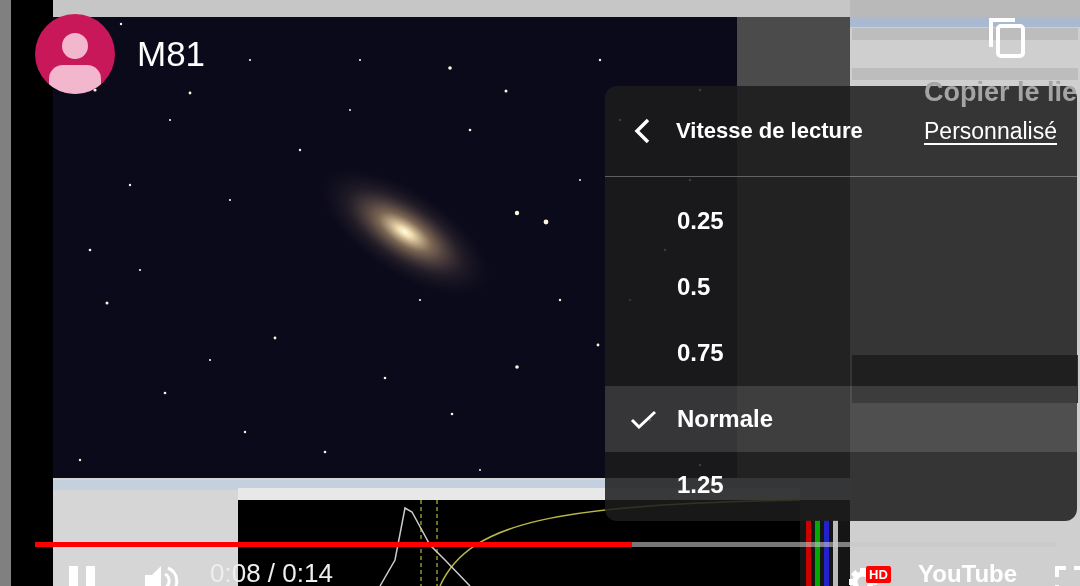 The width and height of the screenshot is (1080, 586). Describe the element at coordinates (841, 485) in the screenshot. I see `speed-option: 1.25` at that location.